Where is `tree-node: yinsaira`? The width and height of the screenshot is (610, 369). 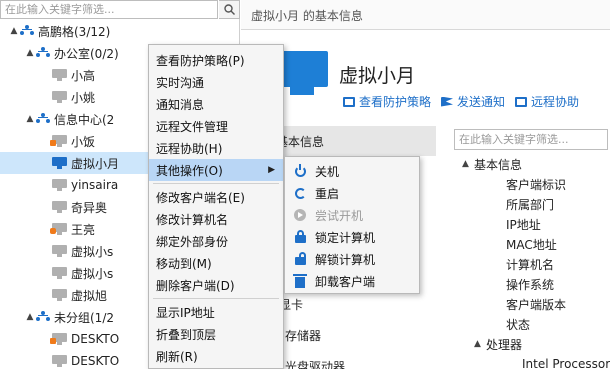
tree-node: yinsaira is located at coordinates (79, 185).